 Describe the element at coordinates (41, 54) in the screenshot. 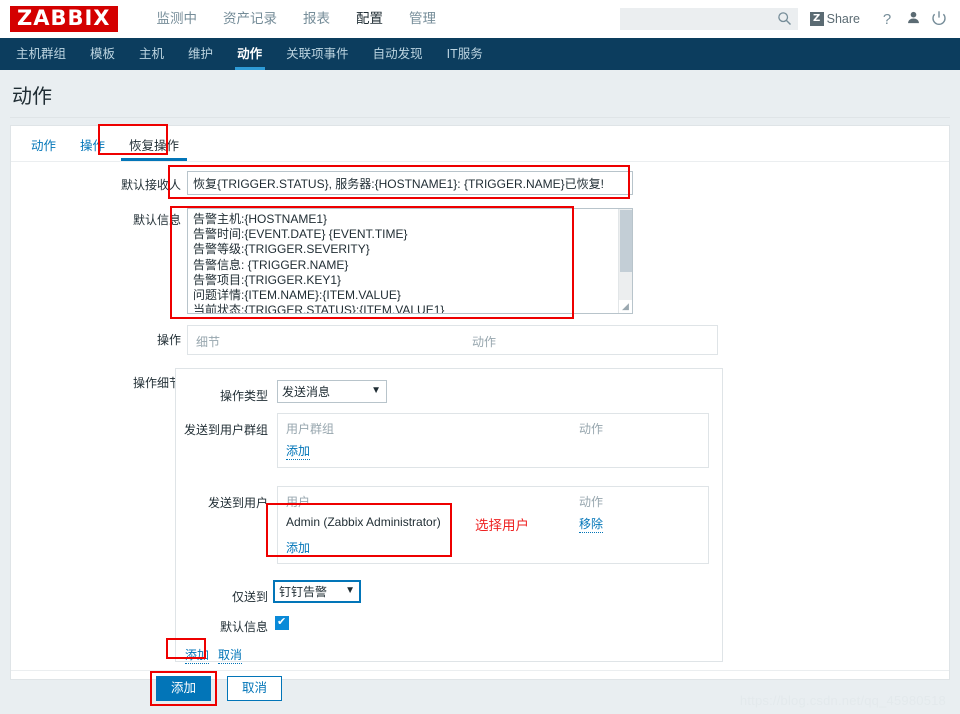

I see `subnav-item-host-groups: 主机群组` at that location.